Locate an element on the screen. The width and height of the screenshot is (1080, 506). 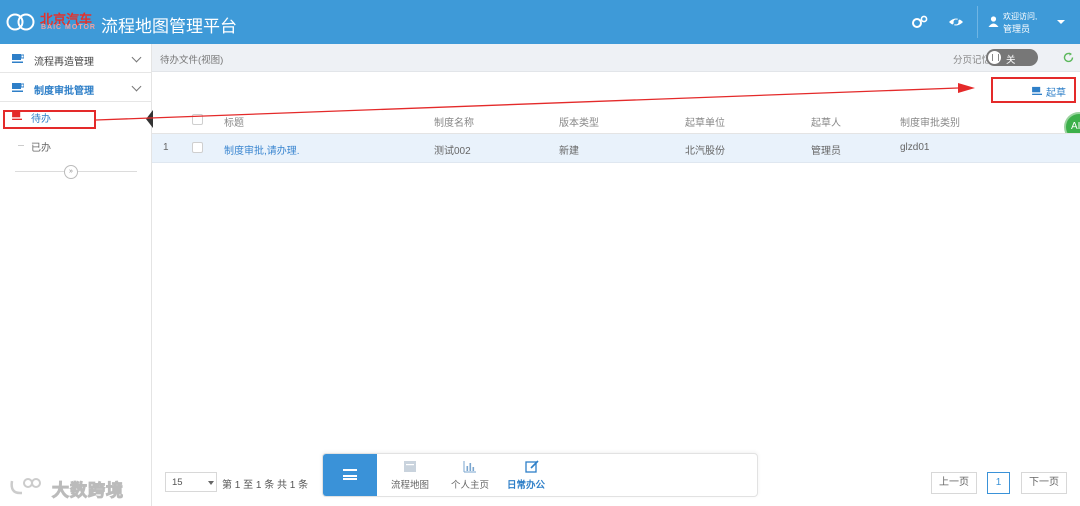
row-drafter: 管理员 is located at coordinates (826, 151).